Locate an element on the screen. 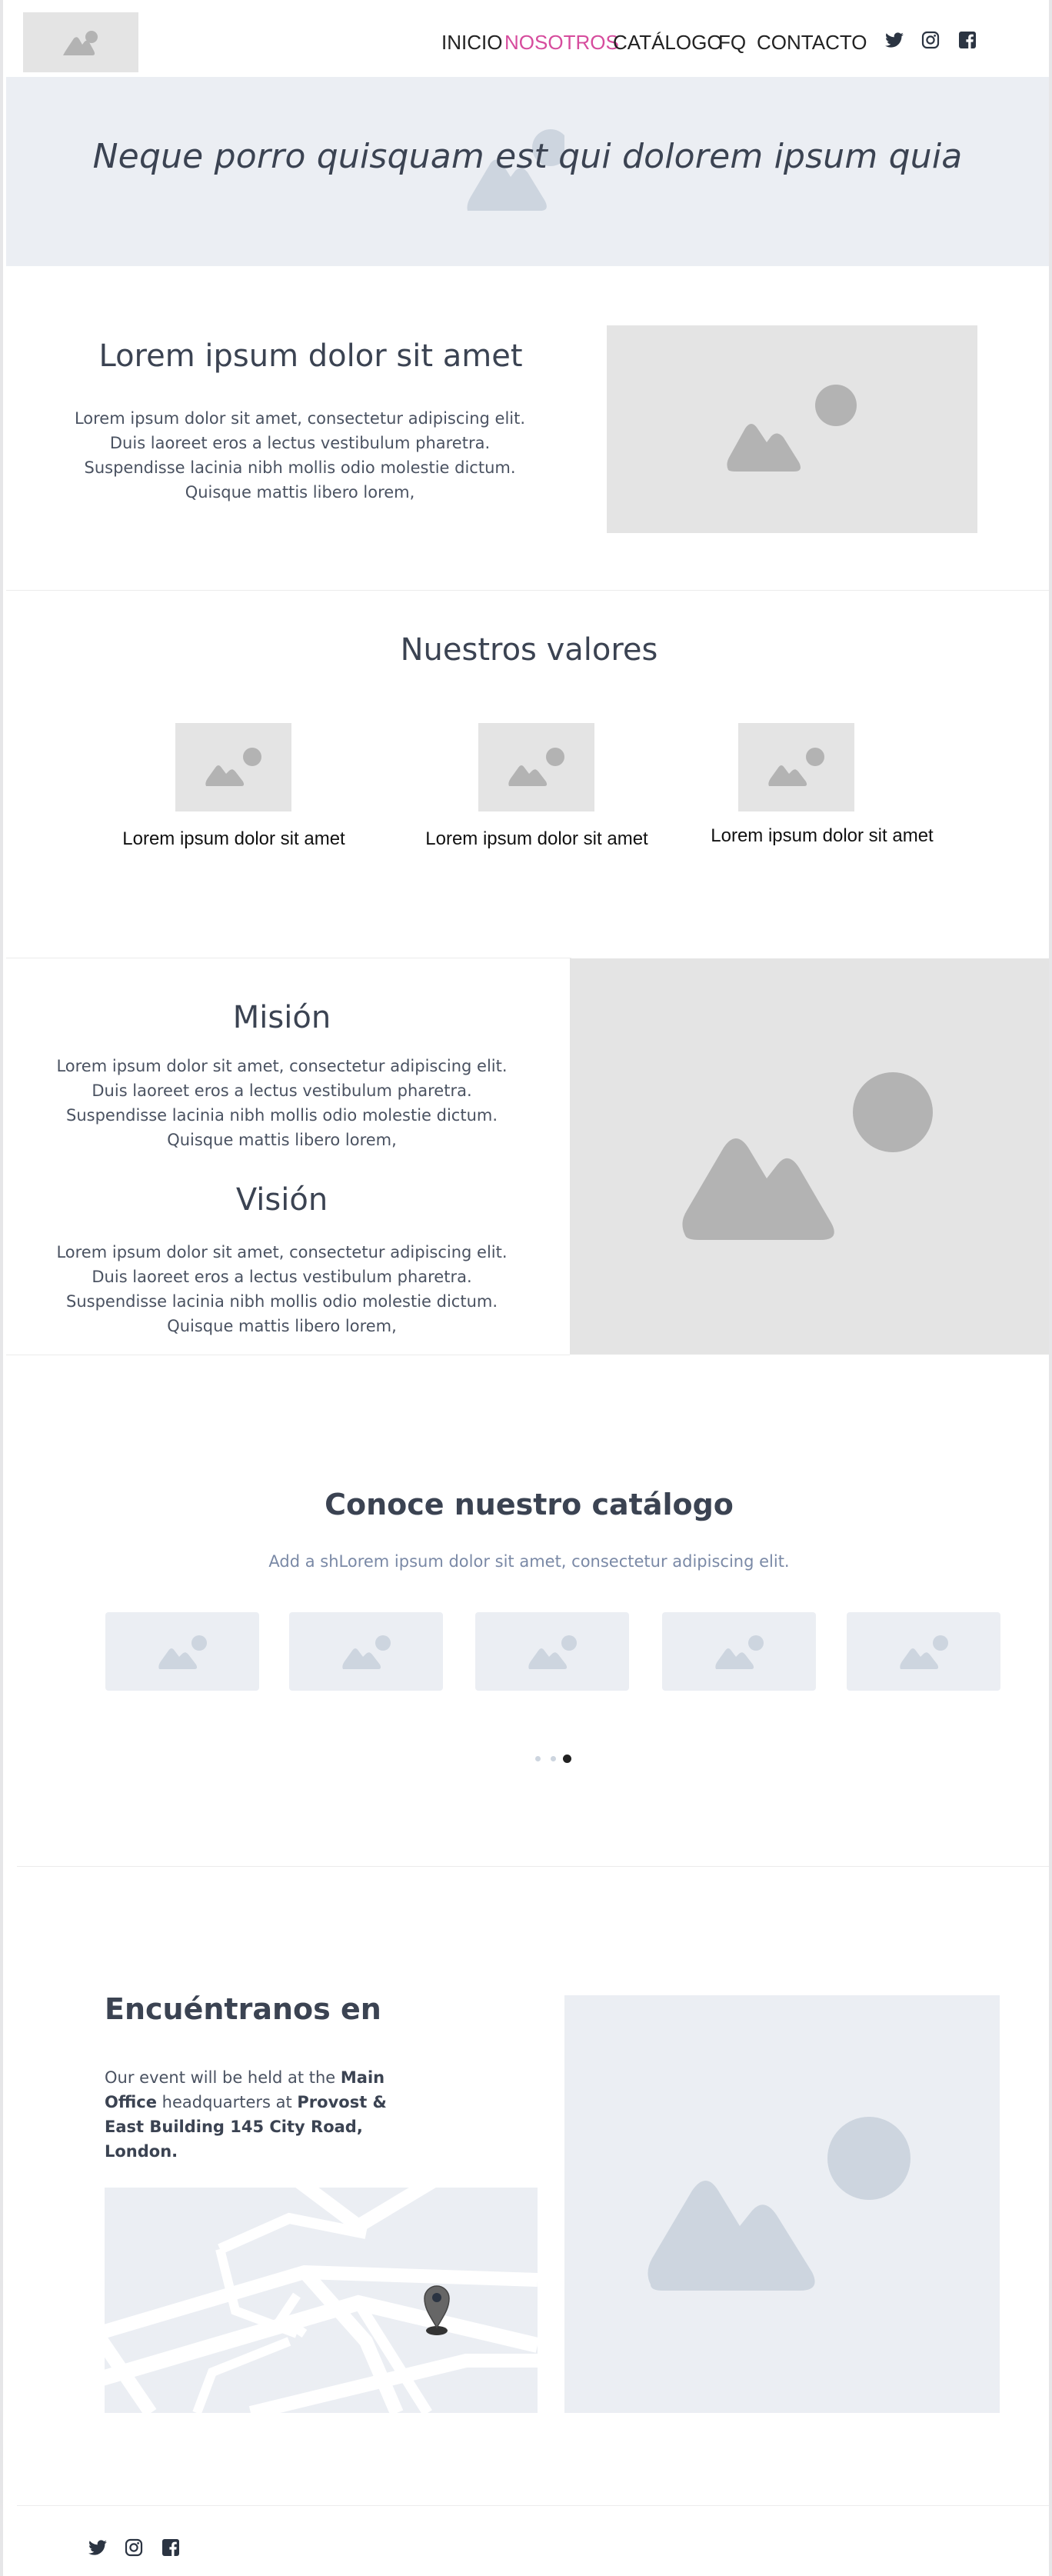  carousel-dot-3-active is located at coordinates (567, 1759).